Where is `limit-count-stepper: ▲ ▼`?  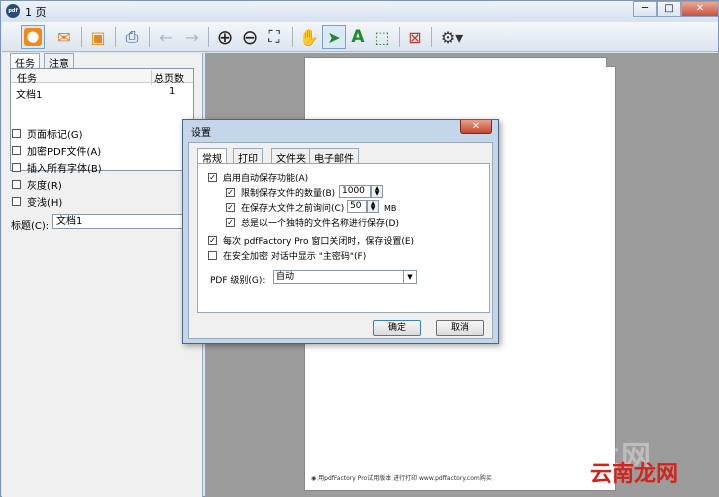
limit-count-stepper: ▲ ▼ is located at coordinates (377, 191).